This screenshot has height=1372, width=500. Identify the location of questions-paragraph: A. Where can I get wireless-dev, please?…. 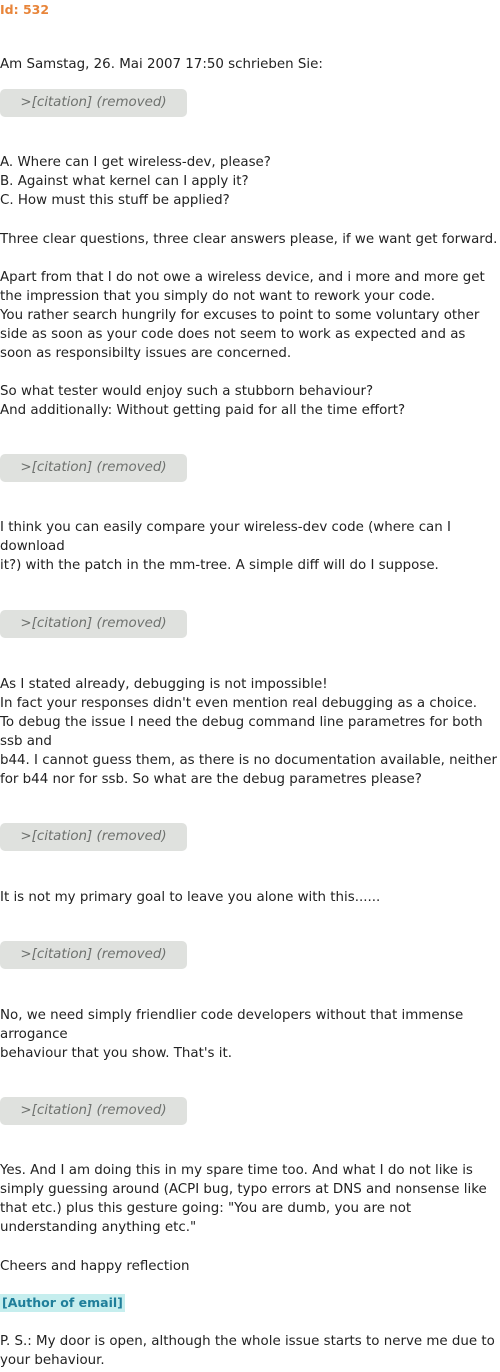
(135, 181).